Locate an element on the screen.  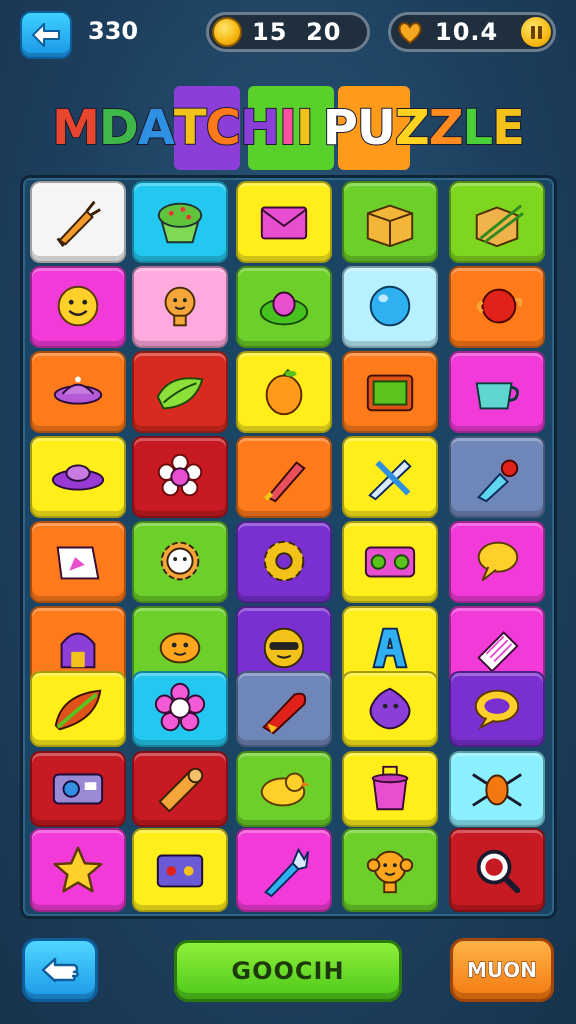
title-letter: P is located at coordinates (340, 128).